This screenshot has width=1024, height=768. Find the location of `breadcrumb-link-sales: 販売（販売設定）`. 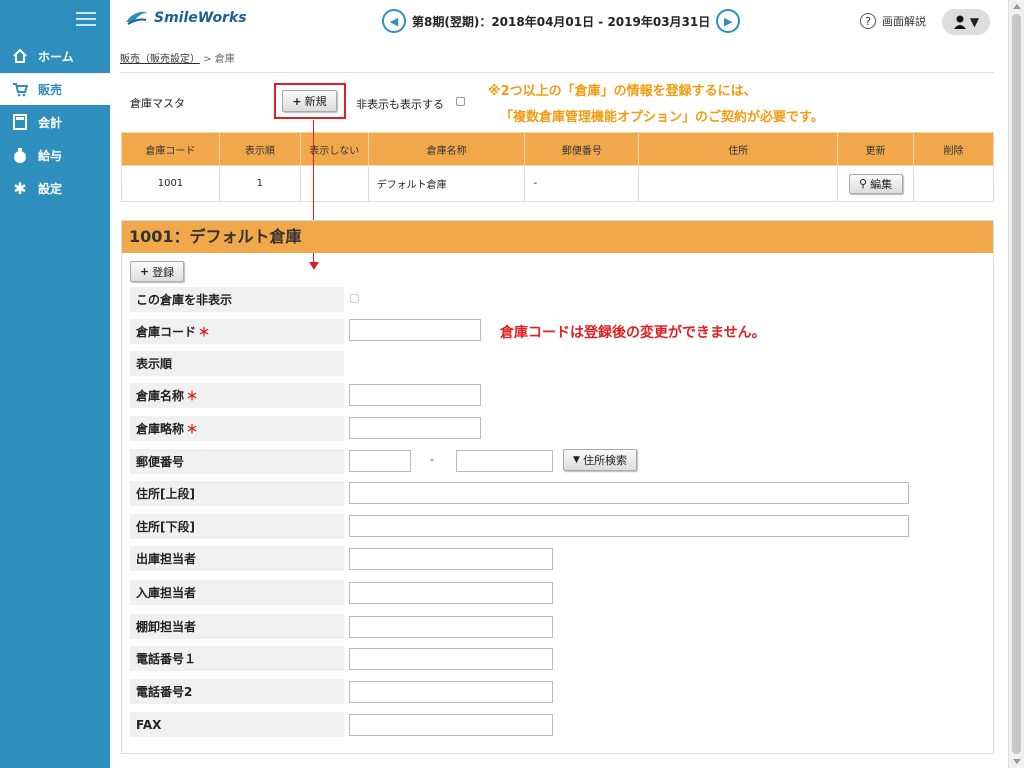

breadcrumb-link-sales: 販売（販売設定） is located at coordinates (160, 59).